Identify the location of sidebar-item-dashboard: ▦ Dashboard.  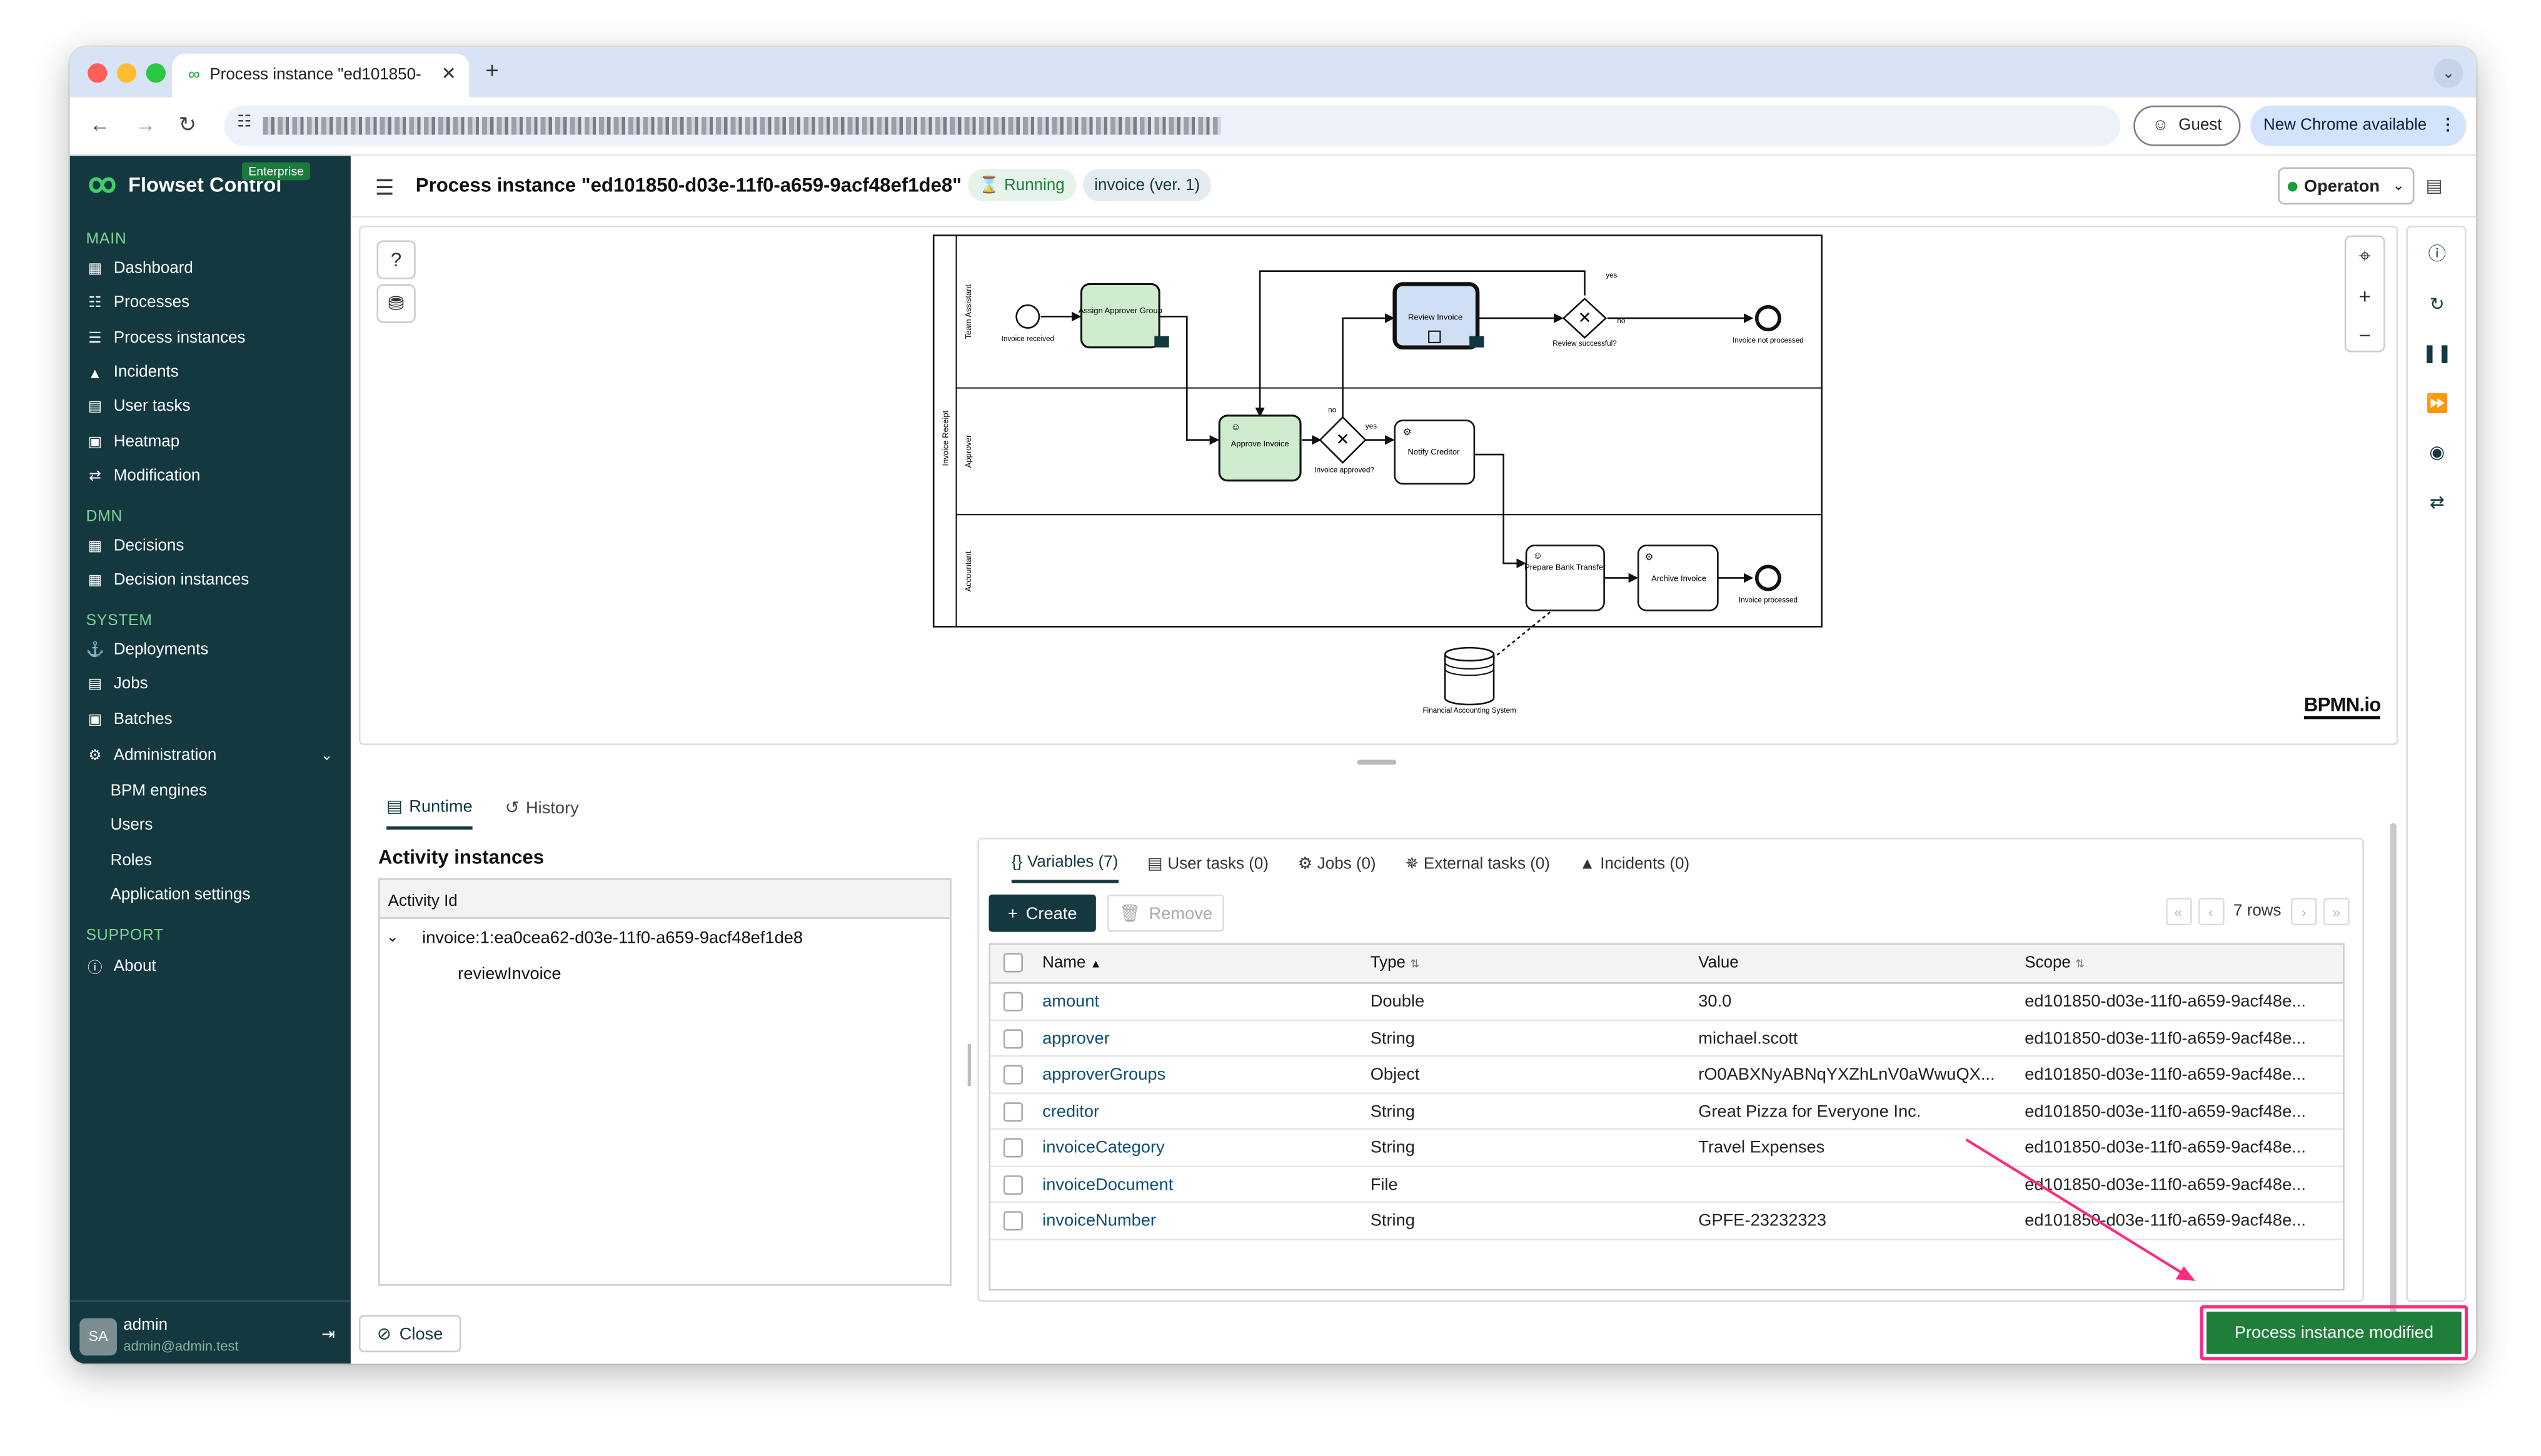
(139, 268).